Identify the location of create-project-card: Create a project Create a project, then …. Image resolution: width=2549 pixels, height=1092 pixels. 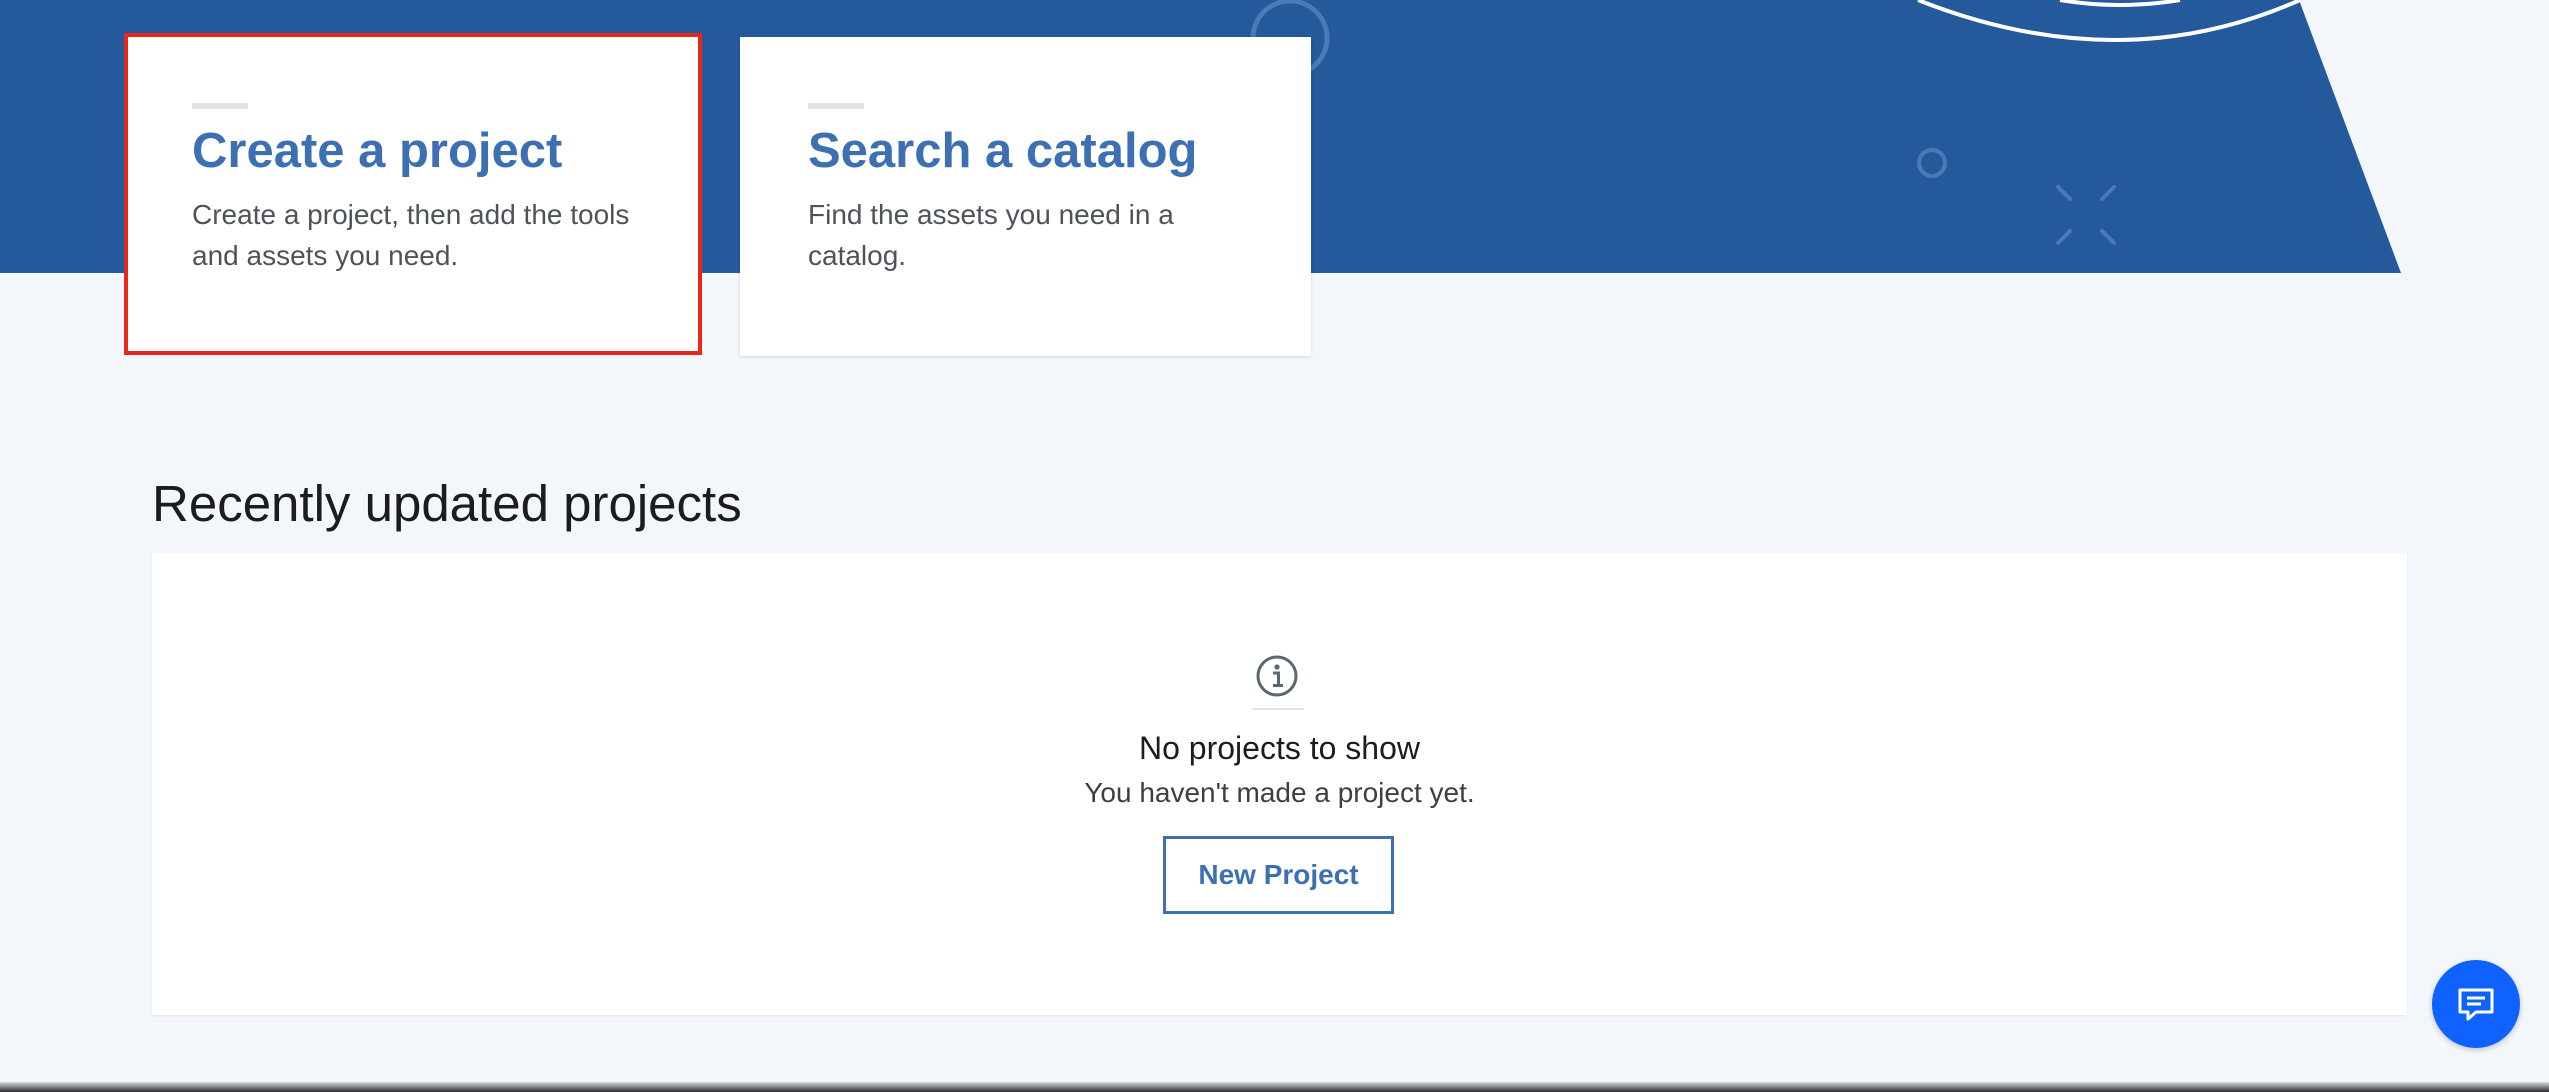
(413, 194).